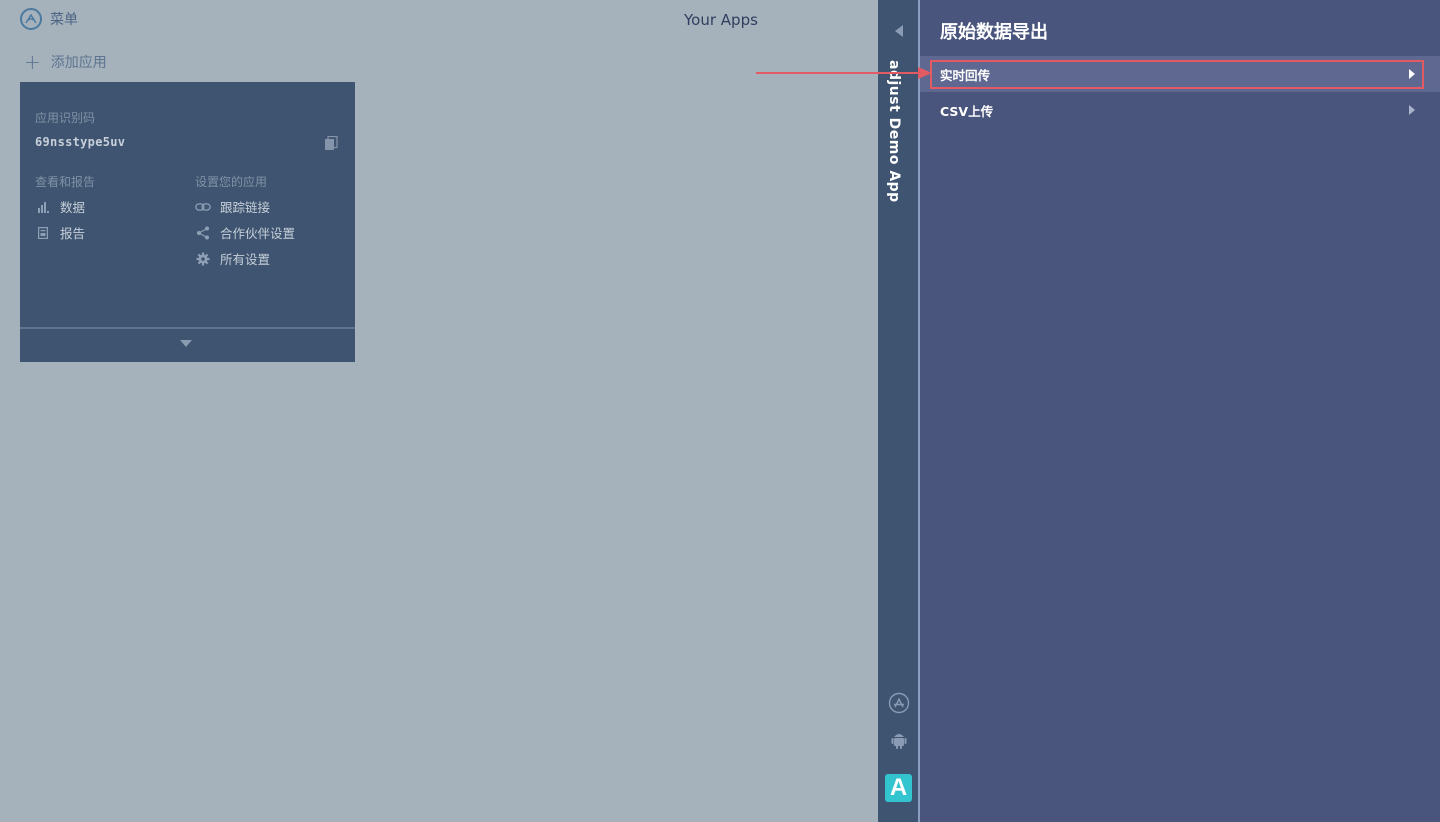 This screenshot has width=1440, height=822. What do you see at coordinates (245, 207) in the screenshot?
I see `link-tracker-urls-label: 跟踪链接` at bounding box center [245, 207].